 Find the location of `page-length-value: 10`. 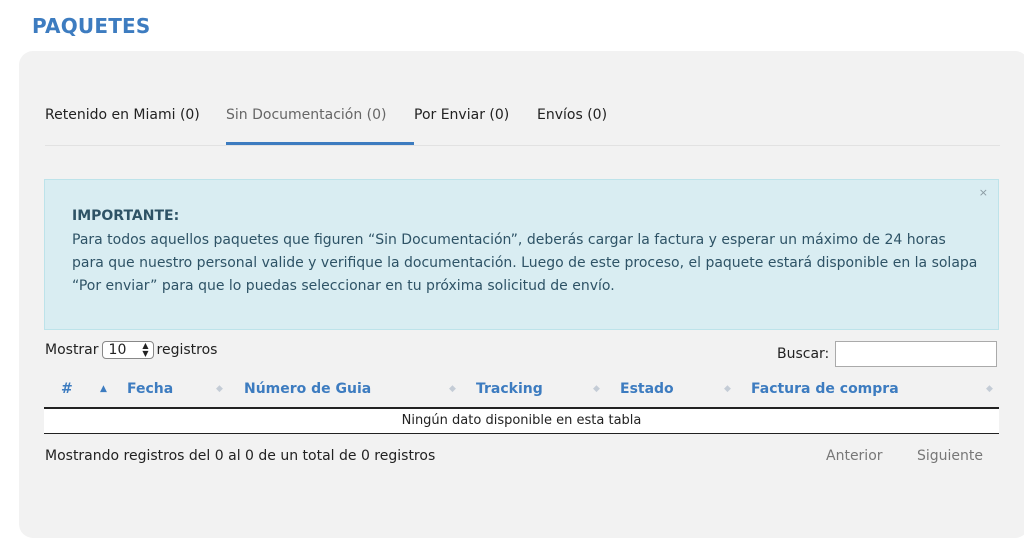

page-length-value: 10 is located at coordinates (117, 350).